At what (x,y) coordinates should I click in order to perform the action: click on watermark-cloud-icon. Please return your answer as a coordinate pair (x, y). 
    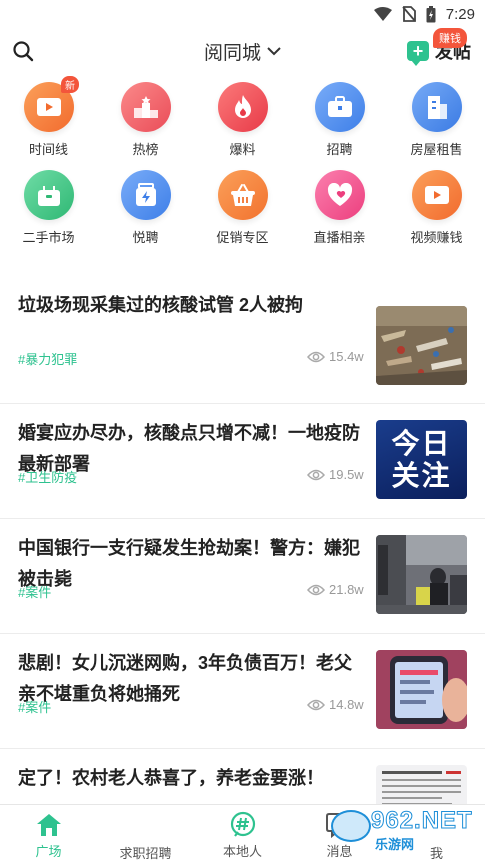
    Looking at the image, I should click on (351, 826).